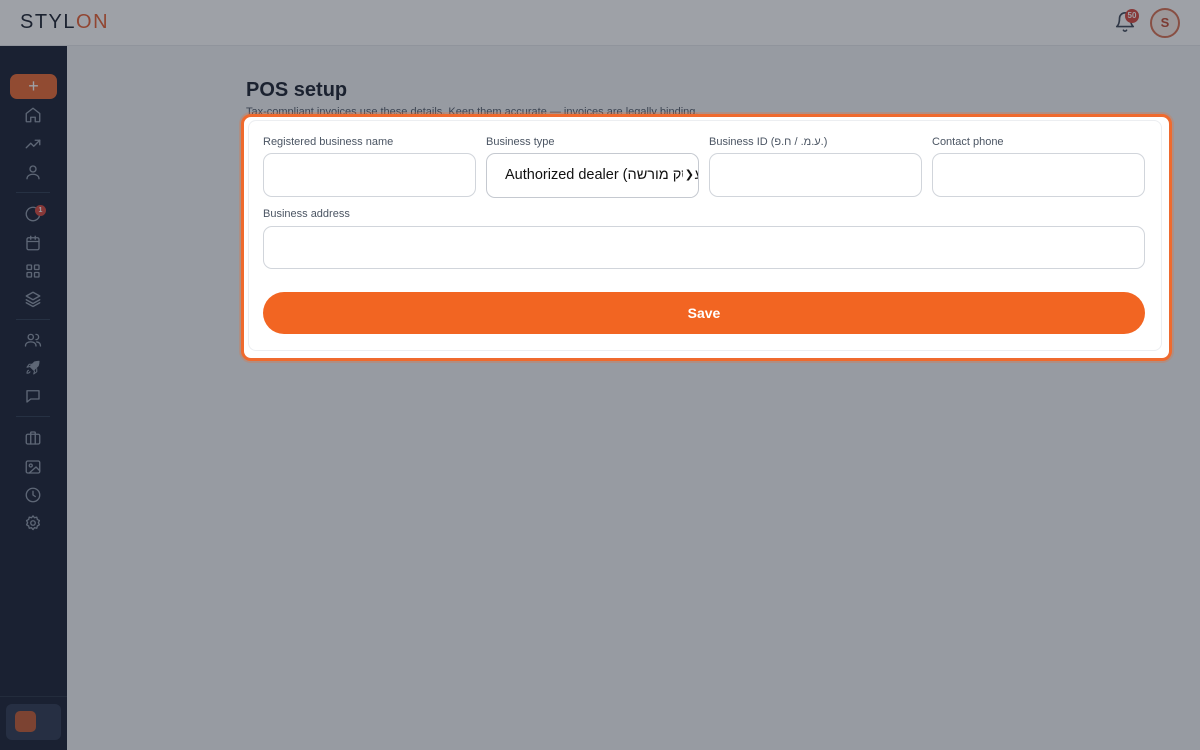  I want to click on business-type-select: Authorized dealer (עוסק מורשה) ❯, so click(592, 175).